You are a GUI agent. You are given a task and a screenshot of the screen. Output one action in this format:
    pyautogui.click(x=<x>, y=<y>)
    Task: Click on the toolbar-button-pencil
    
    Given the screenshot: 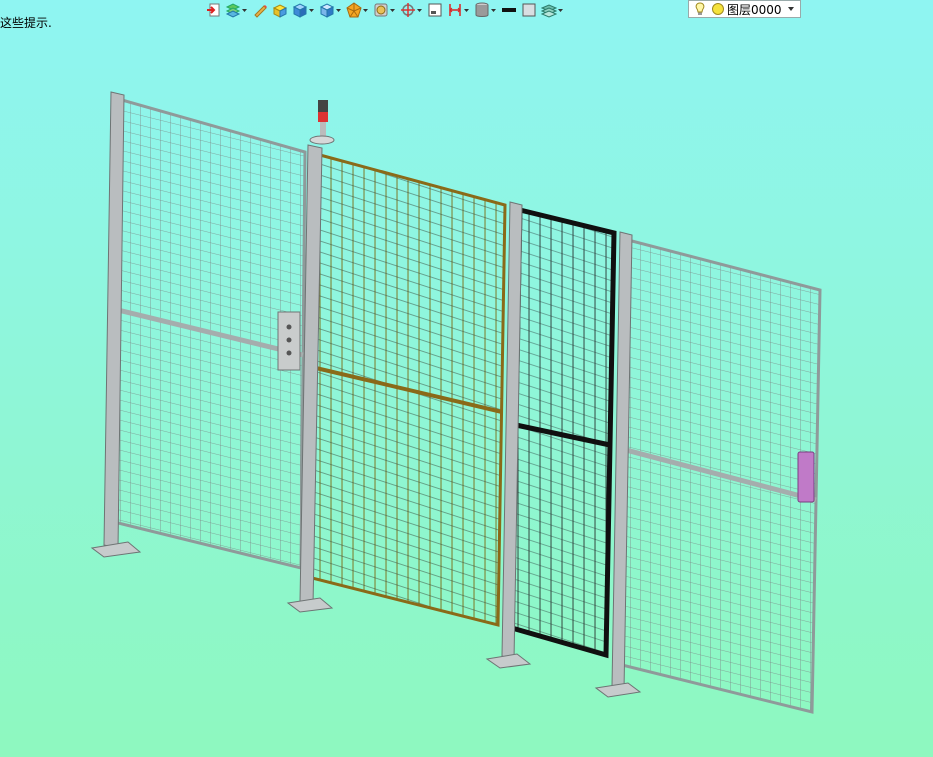 What is the action you would take?
    pyautogui.click(x=260, y=10)
    